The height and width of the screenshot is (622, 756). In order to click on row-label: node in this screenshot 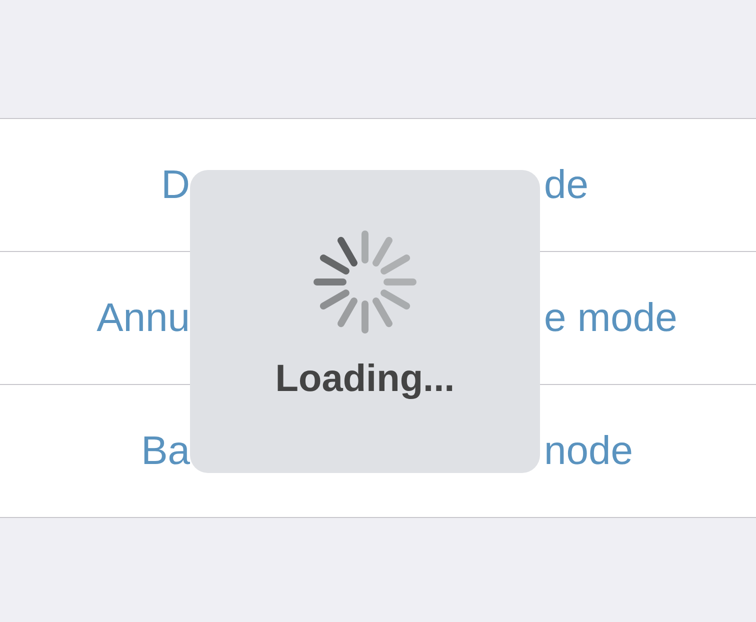, I will do `click(648, 451)`.